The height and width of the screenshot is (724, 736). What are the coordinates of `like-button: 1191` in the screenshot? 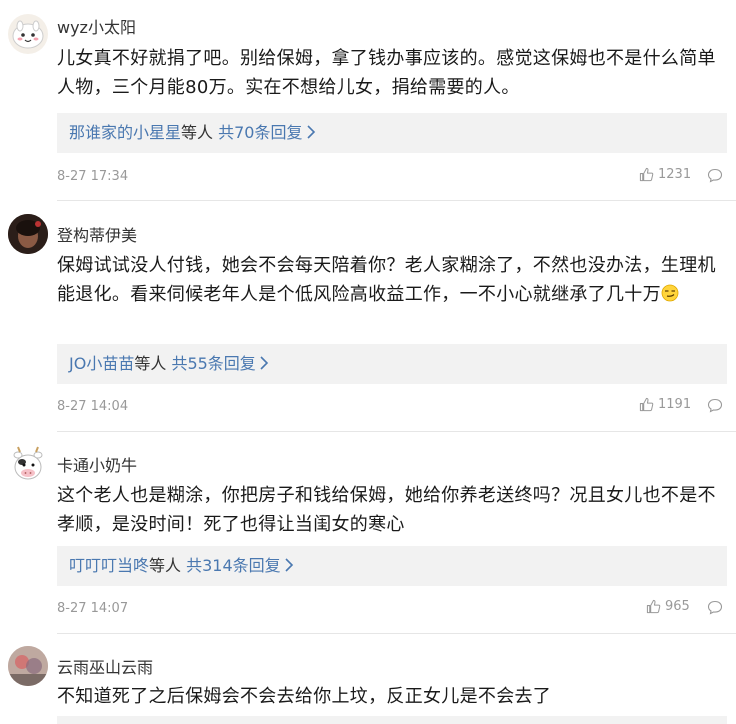 It's located at (665, 404).